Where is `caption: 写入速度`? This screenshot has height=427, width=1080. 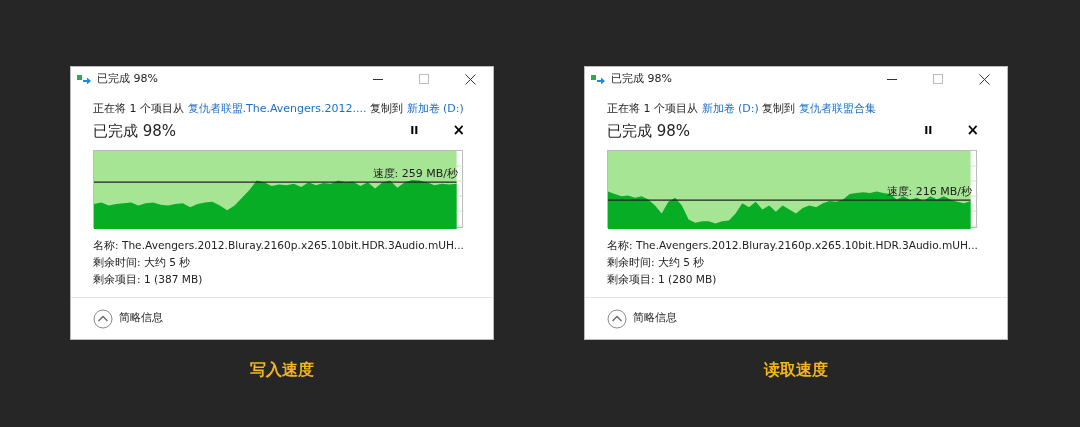 caption: 写入速度 is located at coordinates (282, 370).